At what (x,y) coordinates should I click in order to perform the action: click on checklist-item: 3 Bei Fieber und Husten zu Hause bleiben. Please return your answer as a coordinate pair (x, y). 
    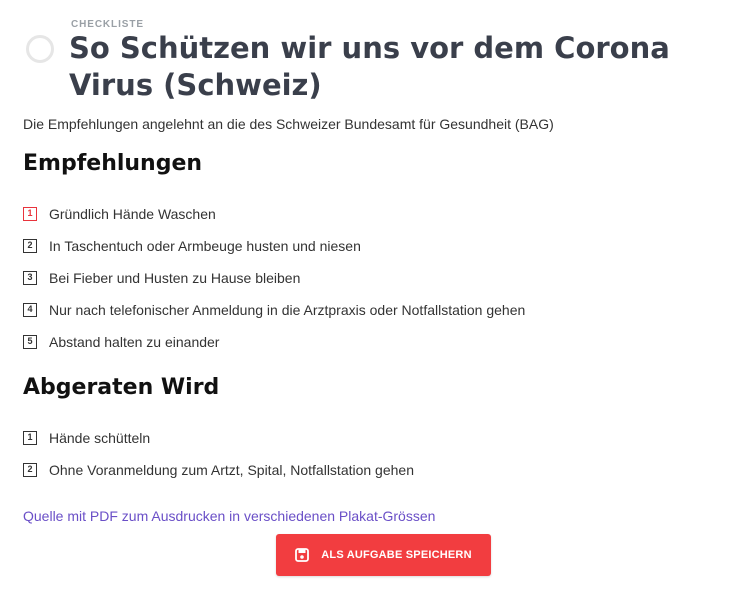
    Looking at the image, I should click on (161, 278).